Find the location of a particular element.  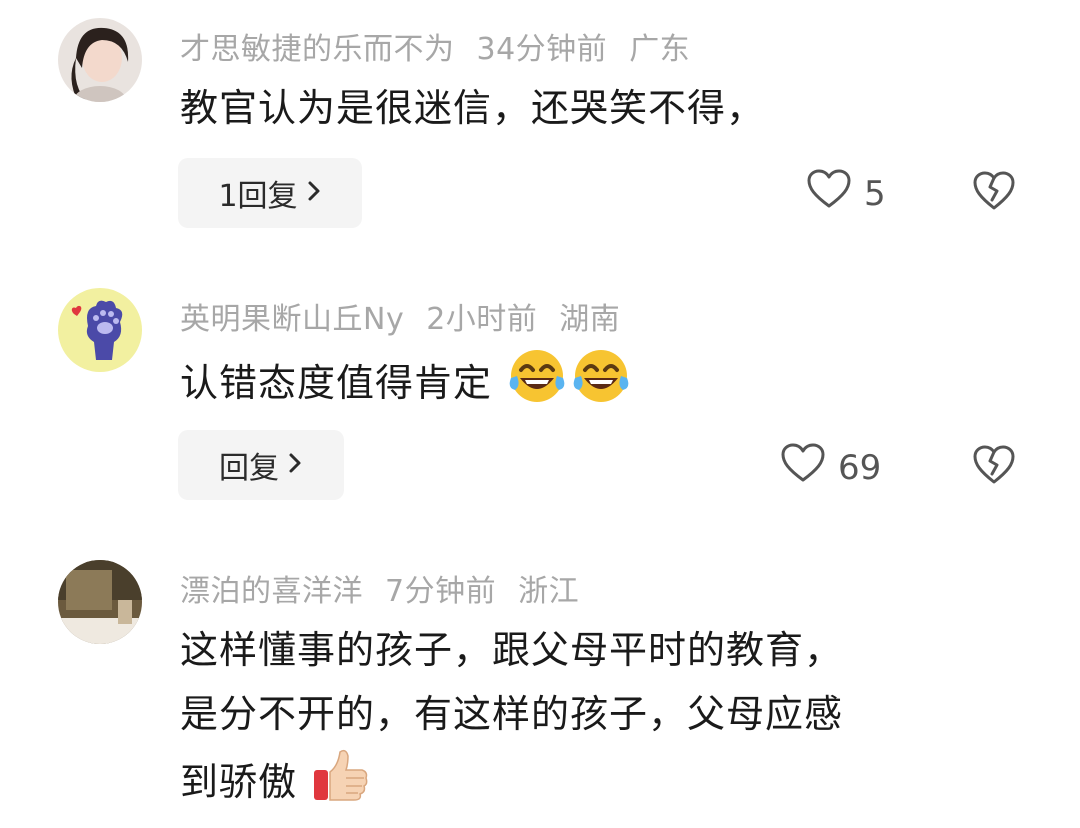

timestamp: 34分钟前 is located at coordinates (542, 49).